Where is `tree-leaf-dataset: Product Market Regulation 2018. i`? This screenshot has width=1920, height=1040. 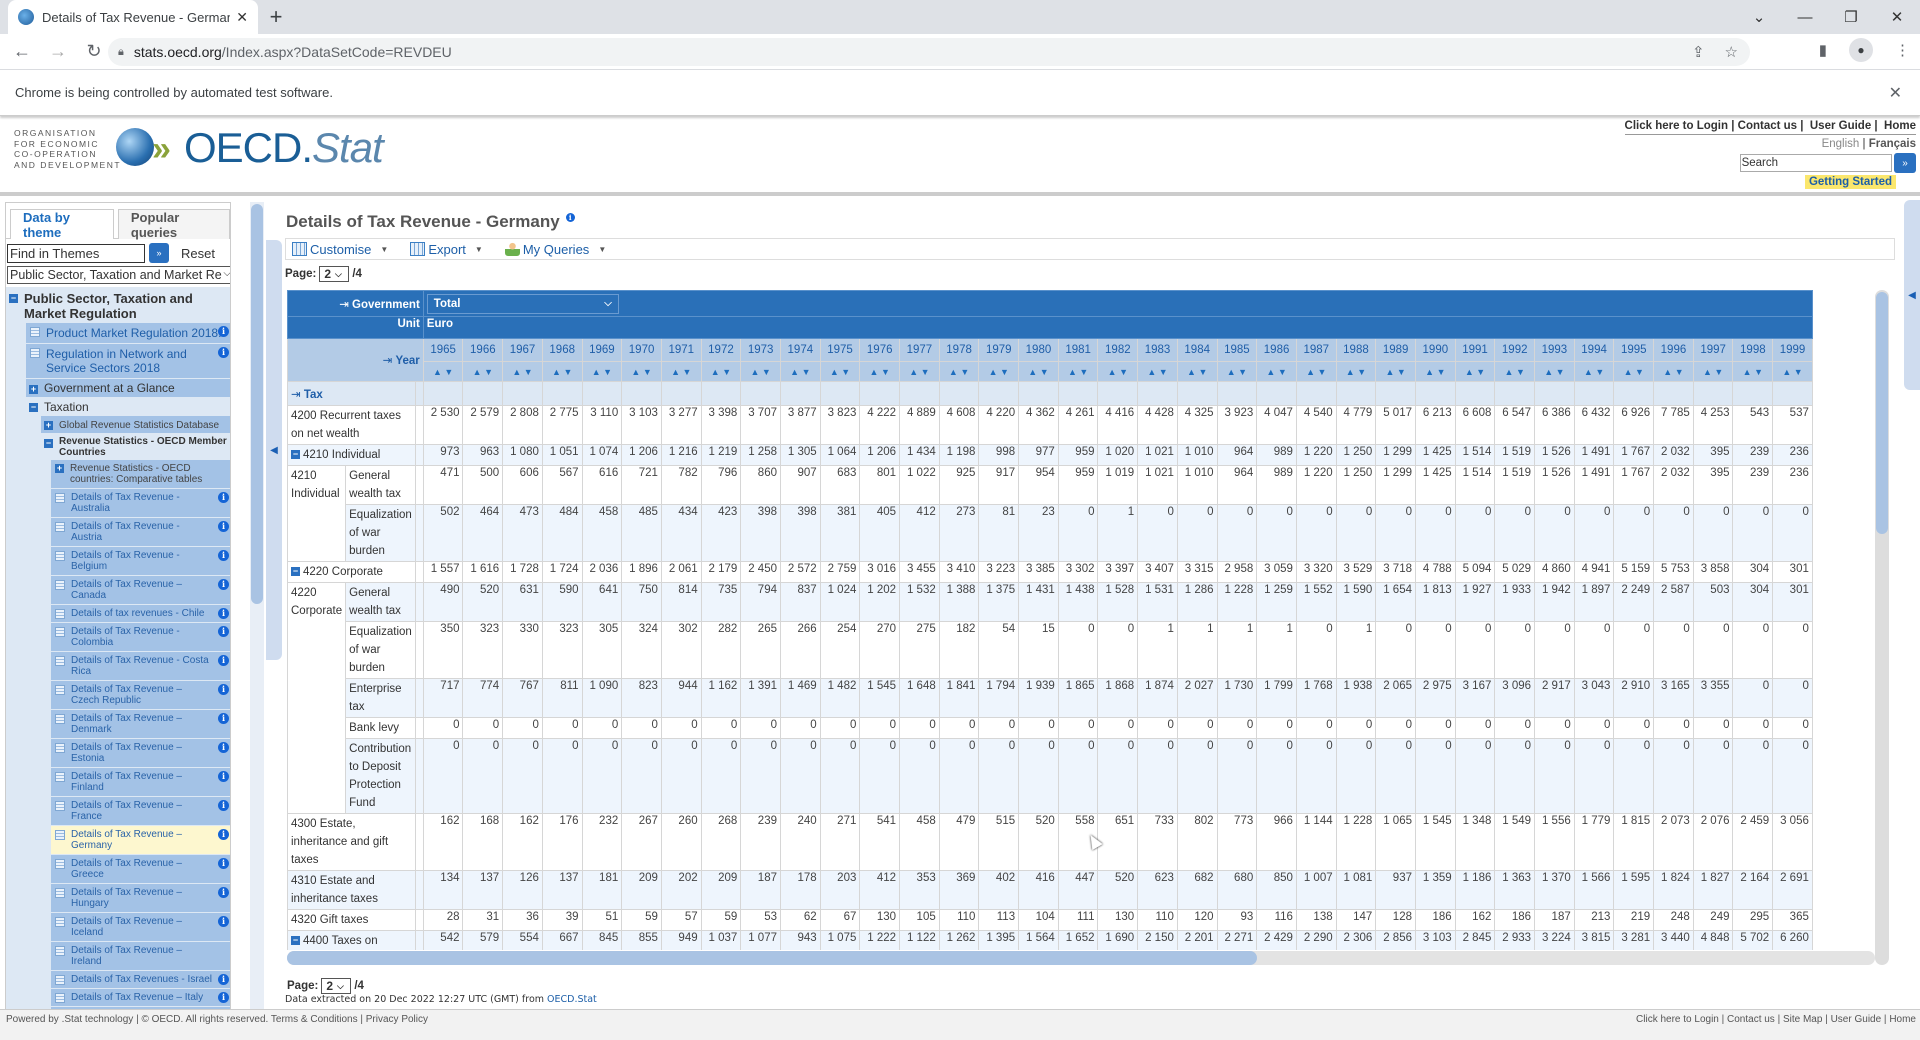 tree-leaf-dataset: Product Market Regulation 2018. i is located at coordinates (128, 333).